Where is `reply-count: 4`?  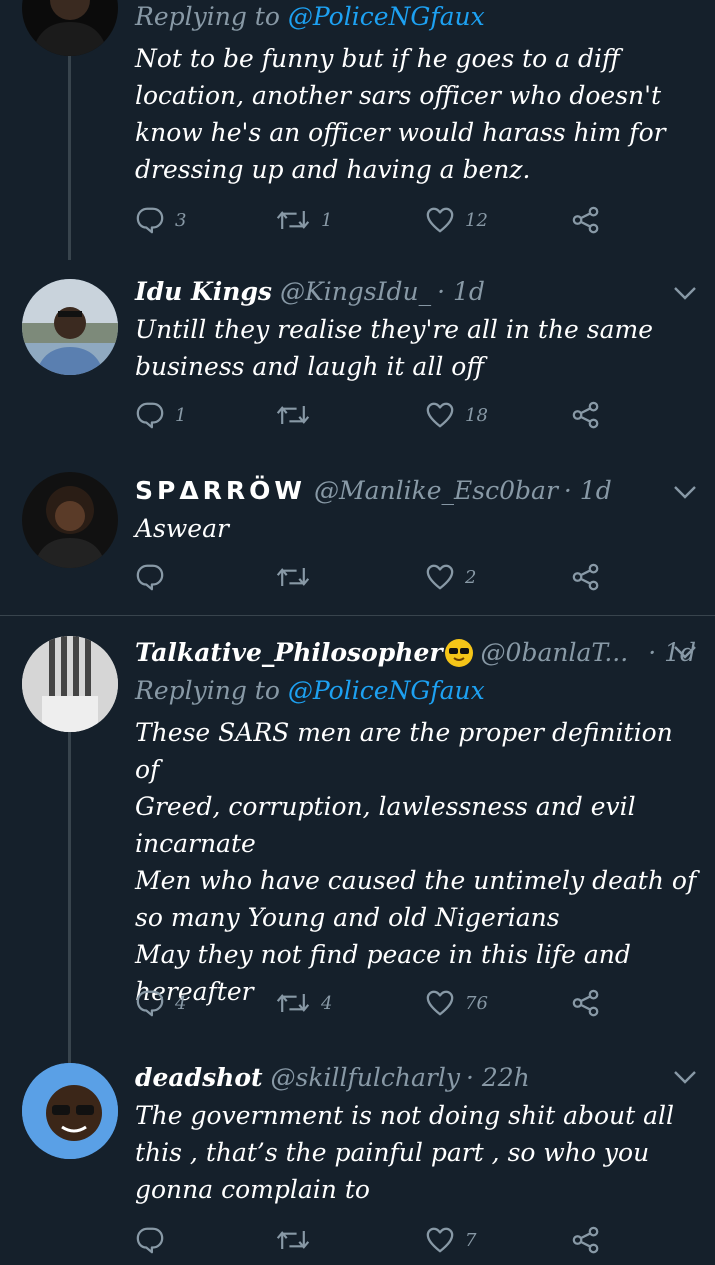
reply-count: 4 is located at coordinates (181, 1003).